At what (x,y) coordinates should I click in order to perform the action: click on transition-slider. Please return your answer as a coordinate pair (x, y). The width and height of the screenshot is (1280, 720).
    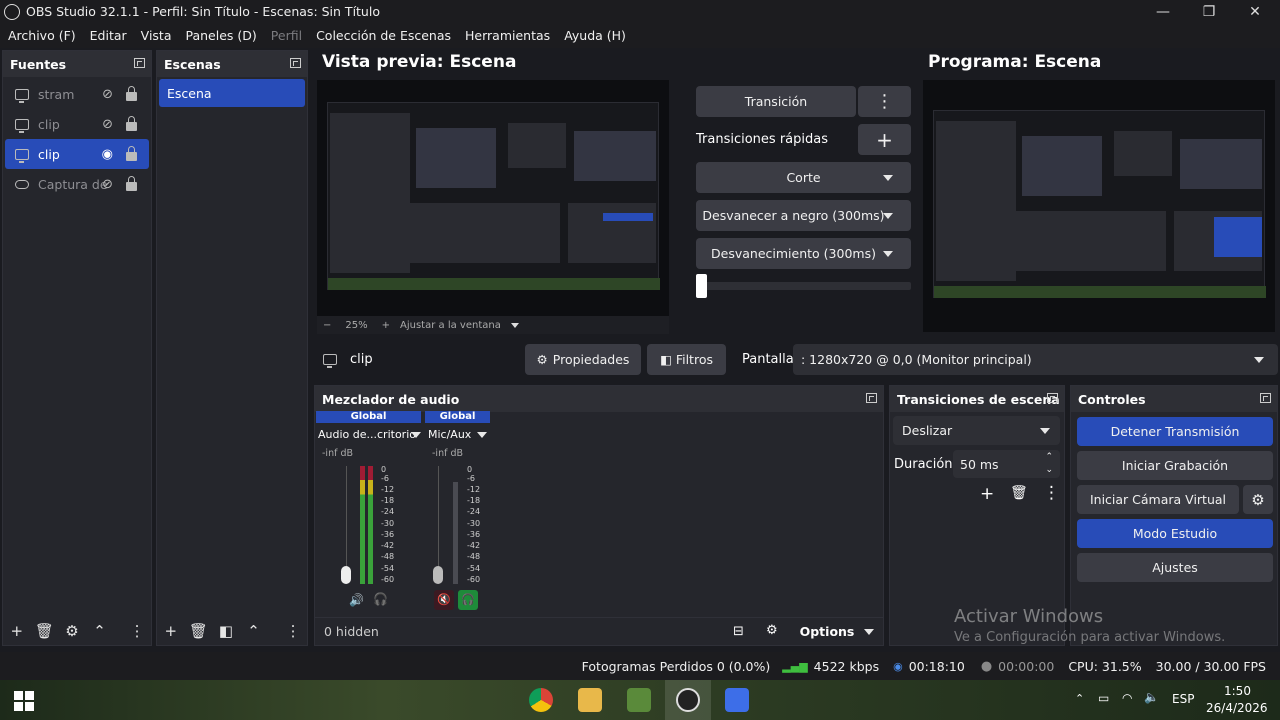
    Looking at the image, I should click on (803, 286).